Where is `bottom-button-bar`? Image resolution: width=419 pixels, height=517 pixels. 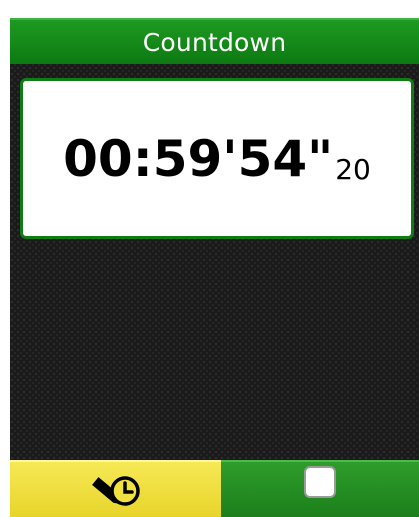 bottom-button-bar is located at coordinates (214, 488).